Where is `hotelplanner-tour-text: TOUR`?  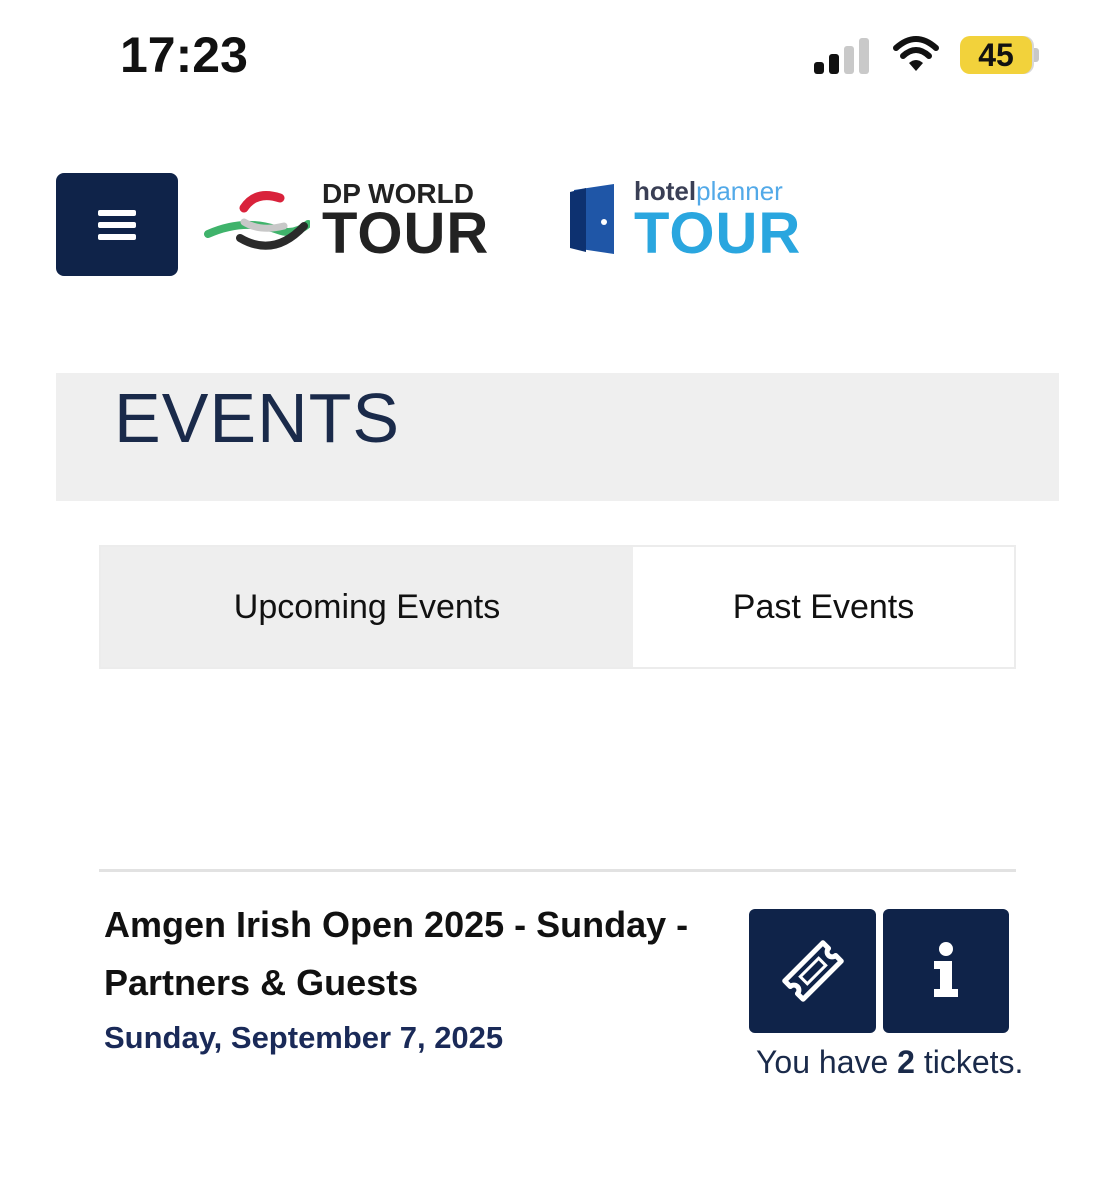 hotelplanner-tour-text: TOUR is located at coordinates (718, 233).